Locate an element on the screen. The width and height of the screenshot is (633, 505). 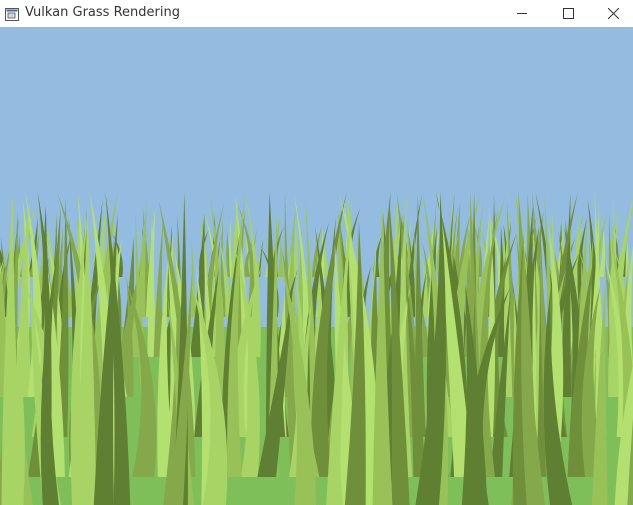
minimize-button is located at coordinates (522, 13).